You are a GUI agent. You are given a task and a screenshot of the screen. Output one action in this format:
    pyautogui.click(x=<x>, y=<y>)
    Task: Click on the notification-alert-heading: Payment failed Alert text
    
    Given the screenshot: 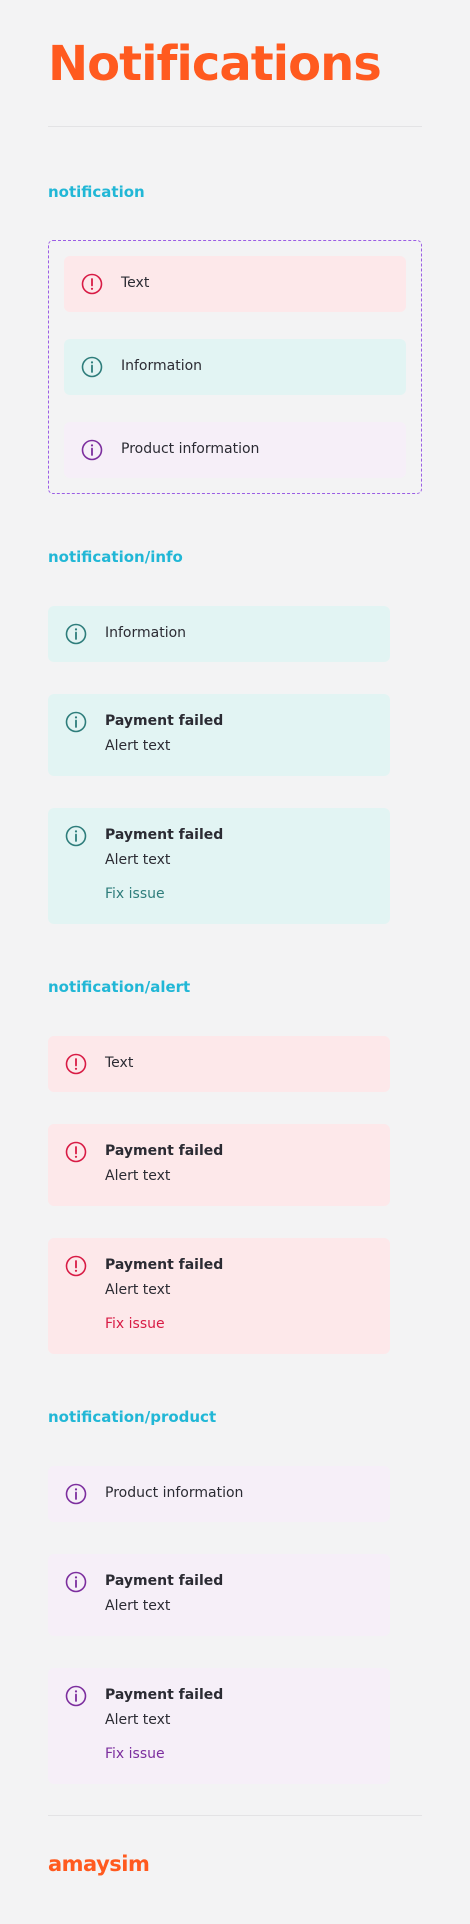 What is the action you would take?
    pyautogui.click(x=219, y=1165)
    